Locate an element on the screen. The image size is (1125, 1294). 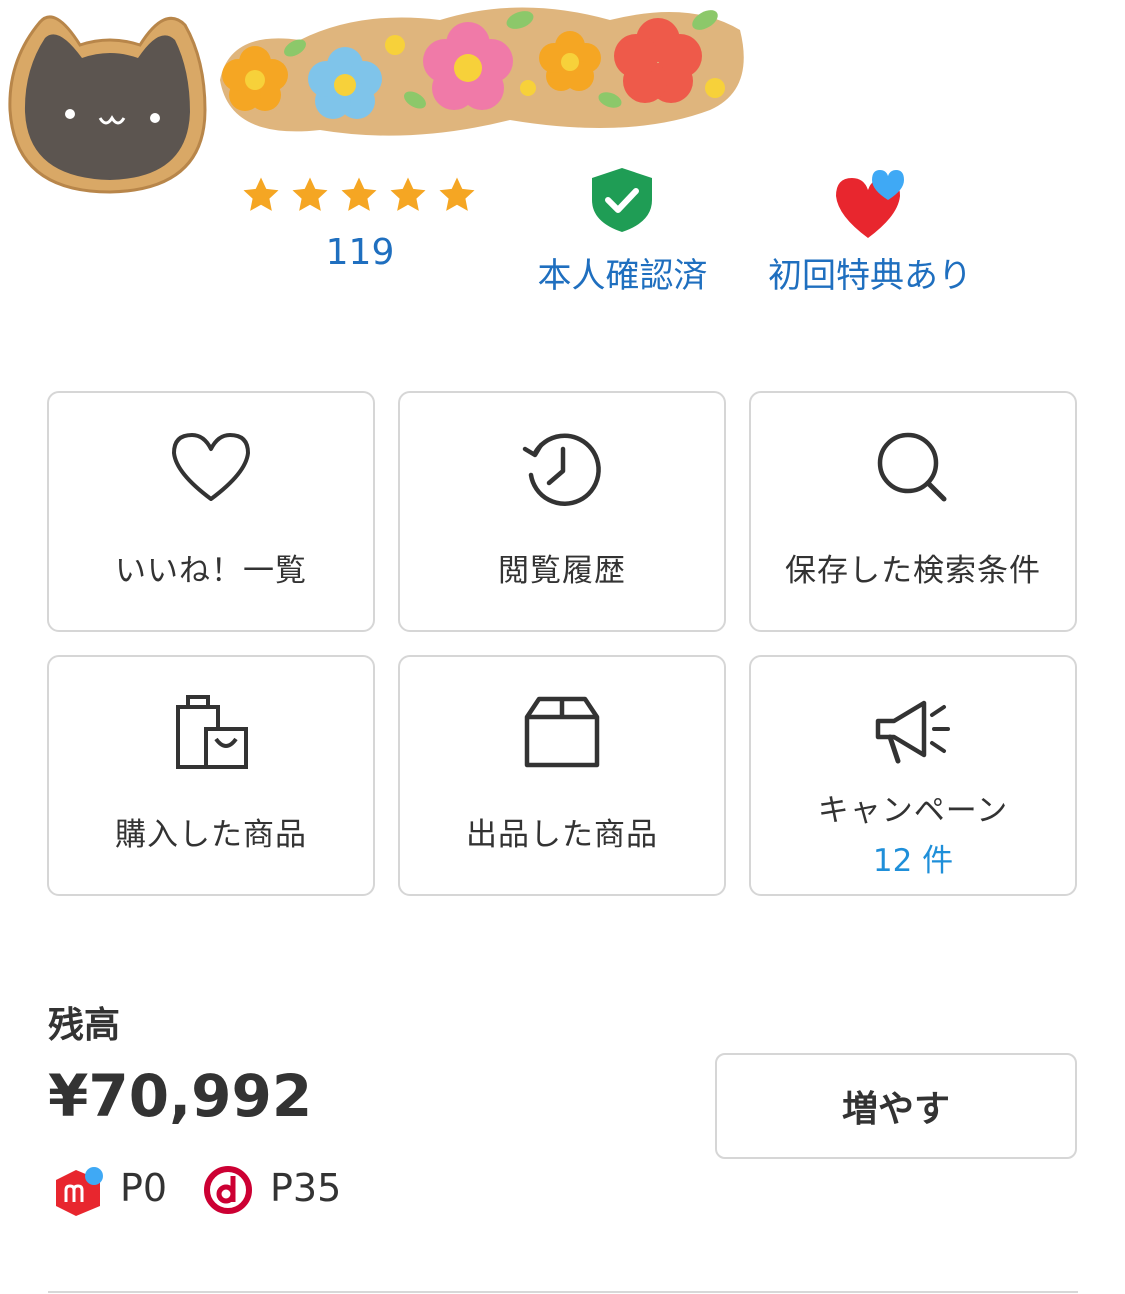
merpay-points: P0 is located at coordinates (144, 1188).